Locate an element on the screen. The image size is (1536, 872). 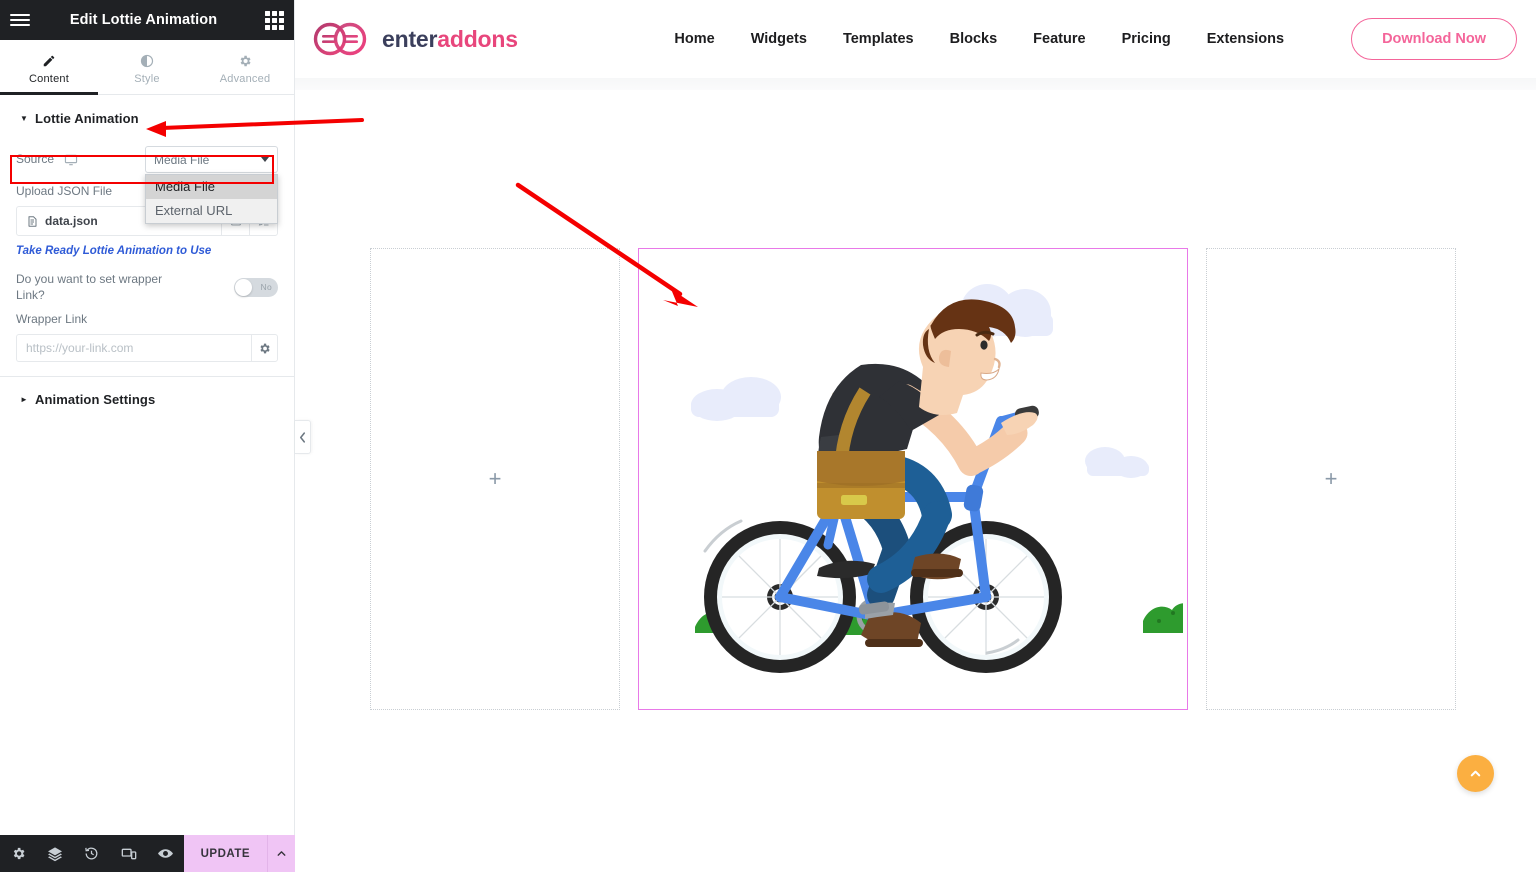
panel-tabs: Content Style Advanced is located at coordinates (147, 67).